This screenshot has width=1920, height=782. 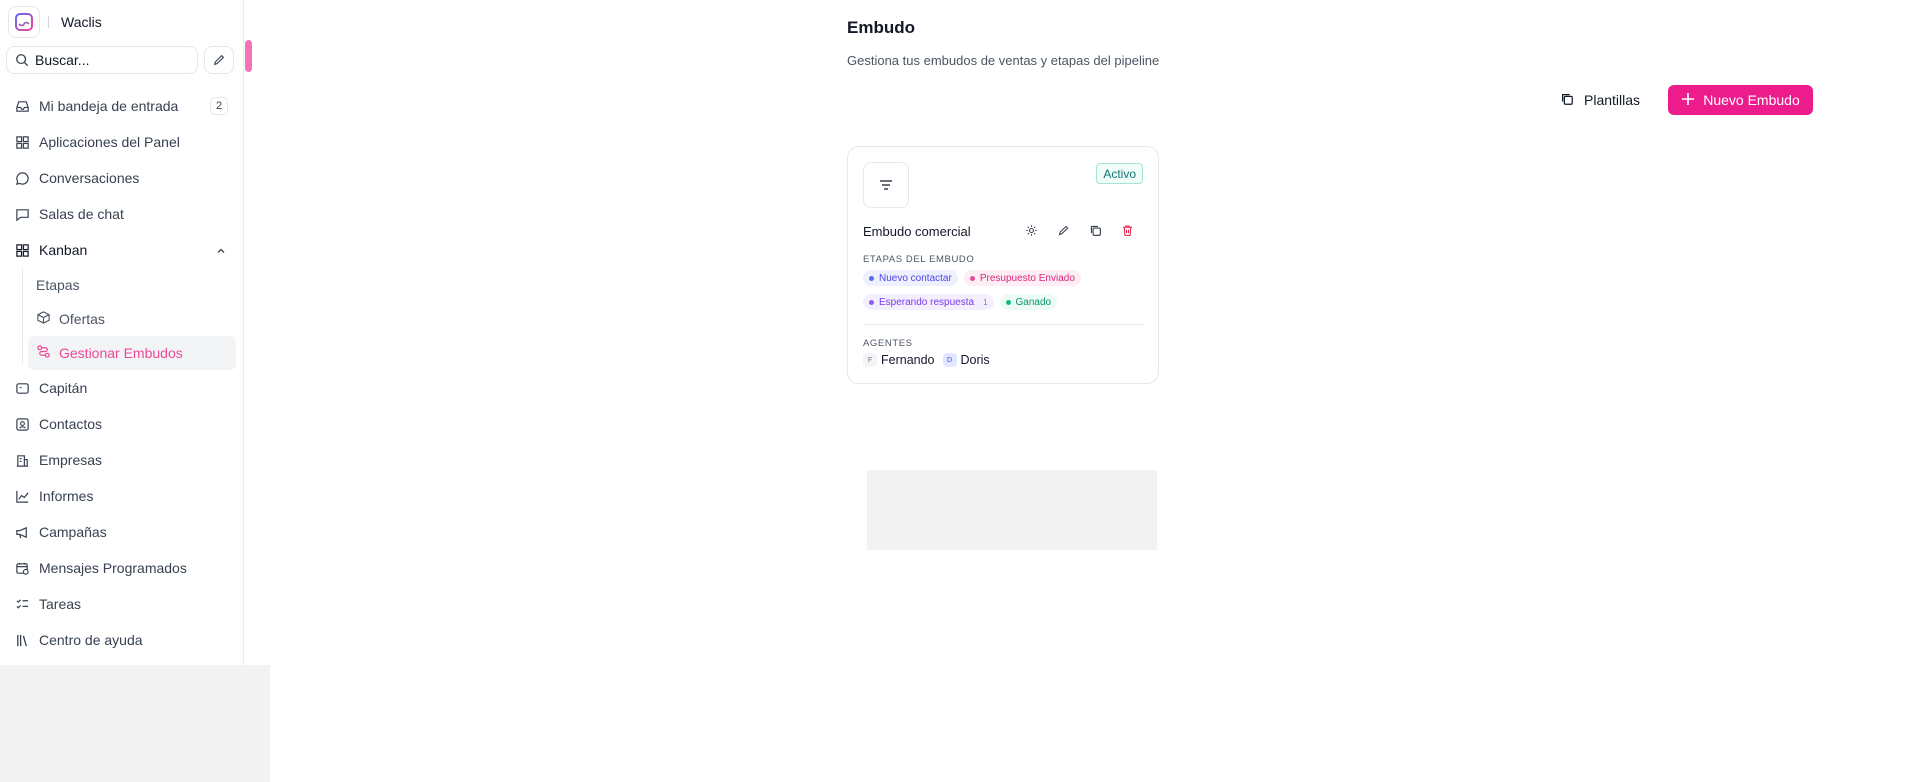 I want to click on sidebar-item-label: Mi bandeja de entrada, so click(x=109, y=106).